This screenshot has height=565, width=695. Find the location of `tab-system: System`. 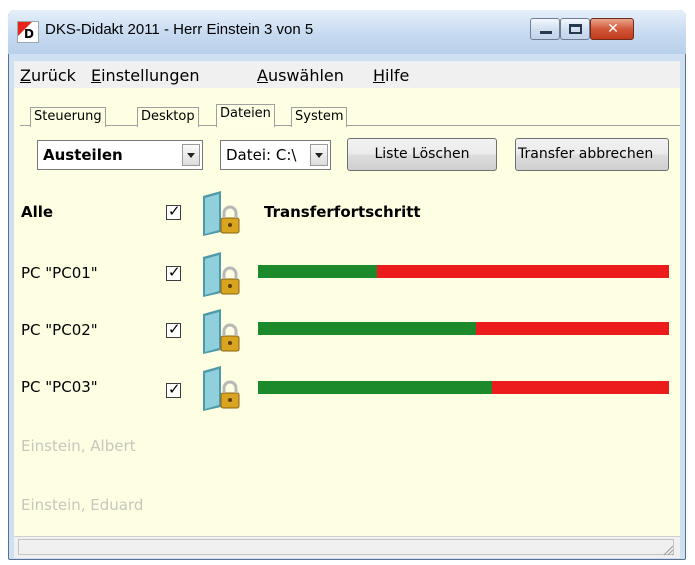

tab-system: System is located at coordinates (319, 117).